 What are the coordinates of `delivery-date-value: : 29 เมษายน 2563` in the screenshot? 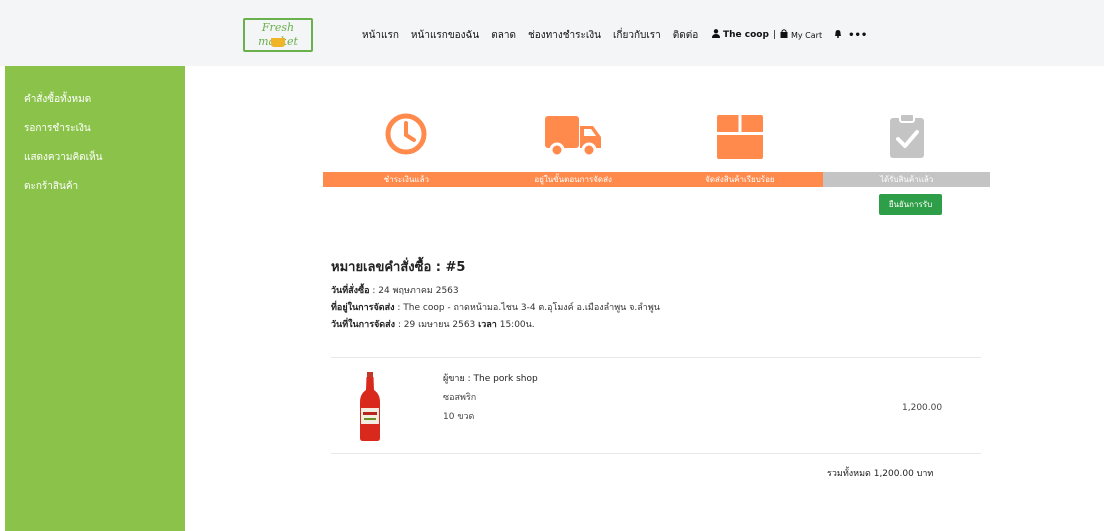 It's located at (437, 325).